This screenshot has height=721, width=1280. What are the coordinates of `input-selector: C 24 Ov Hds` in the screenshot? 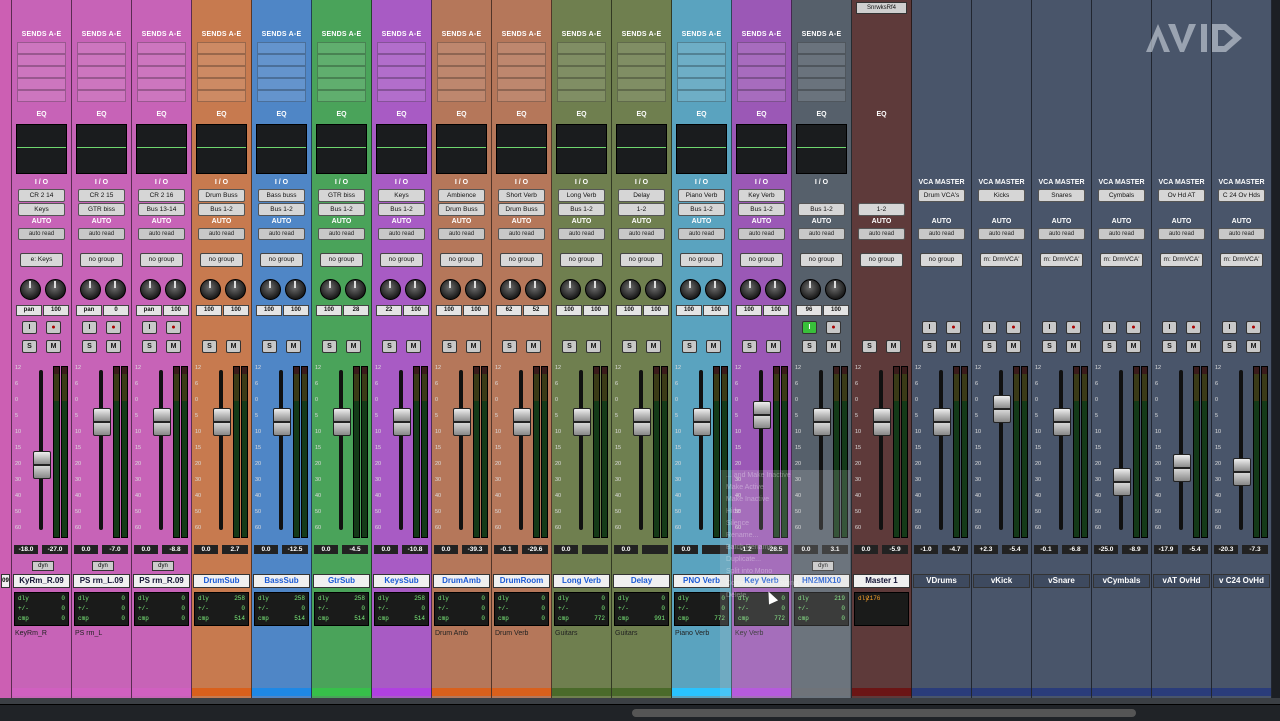 It's located at (1241, 195).